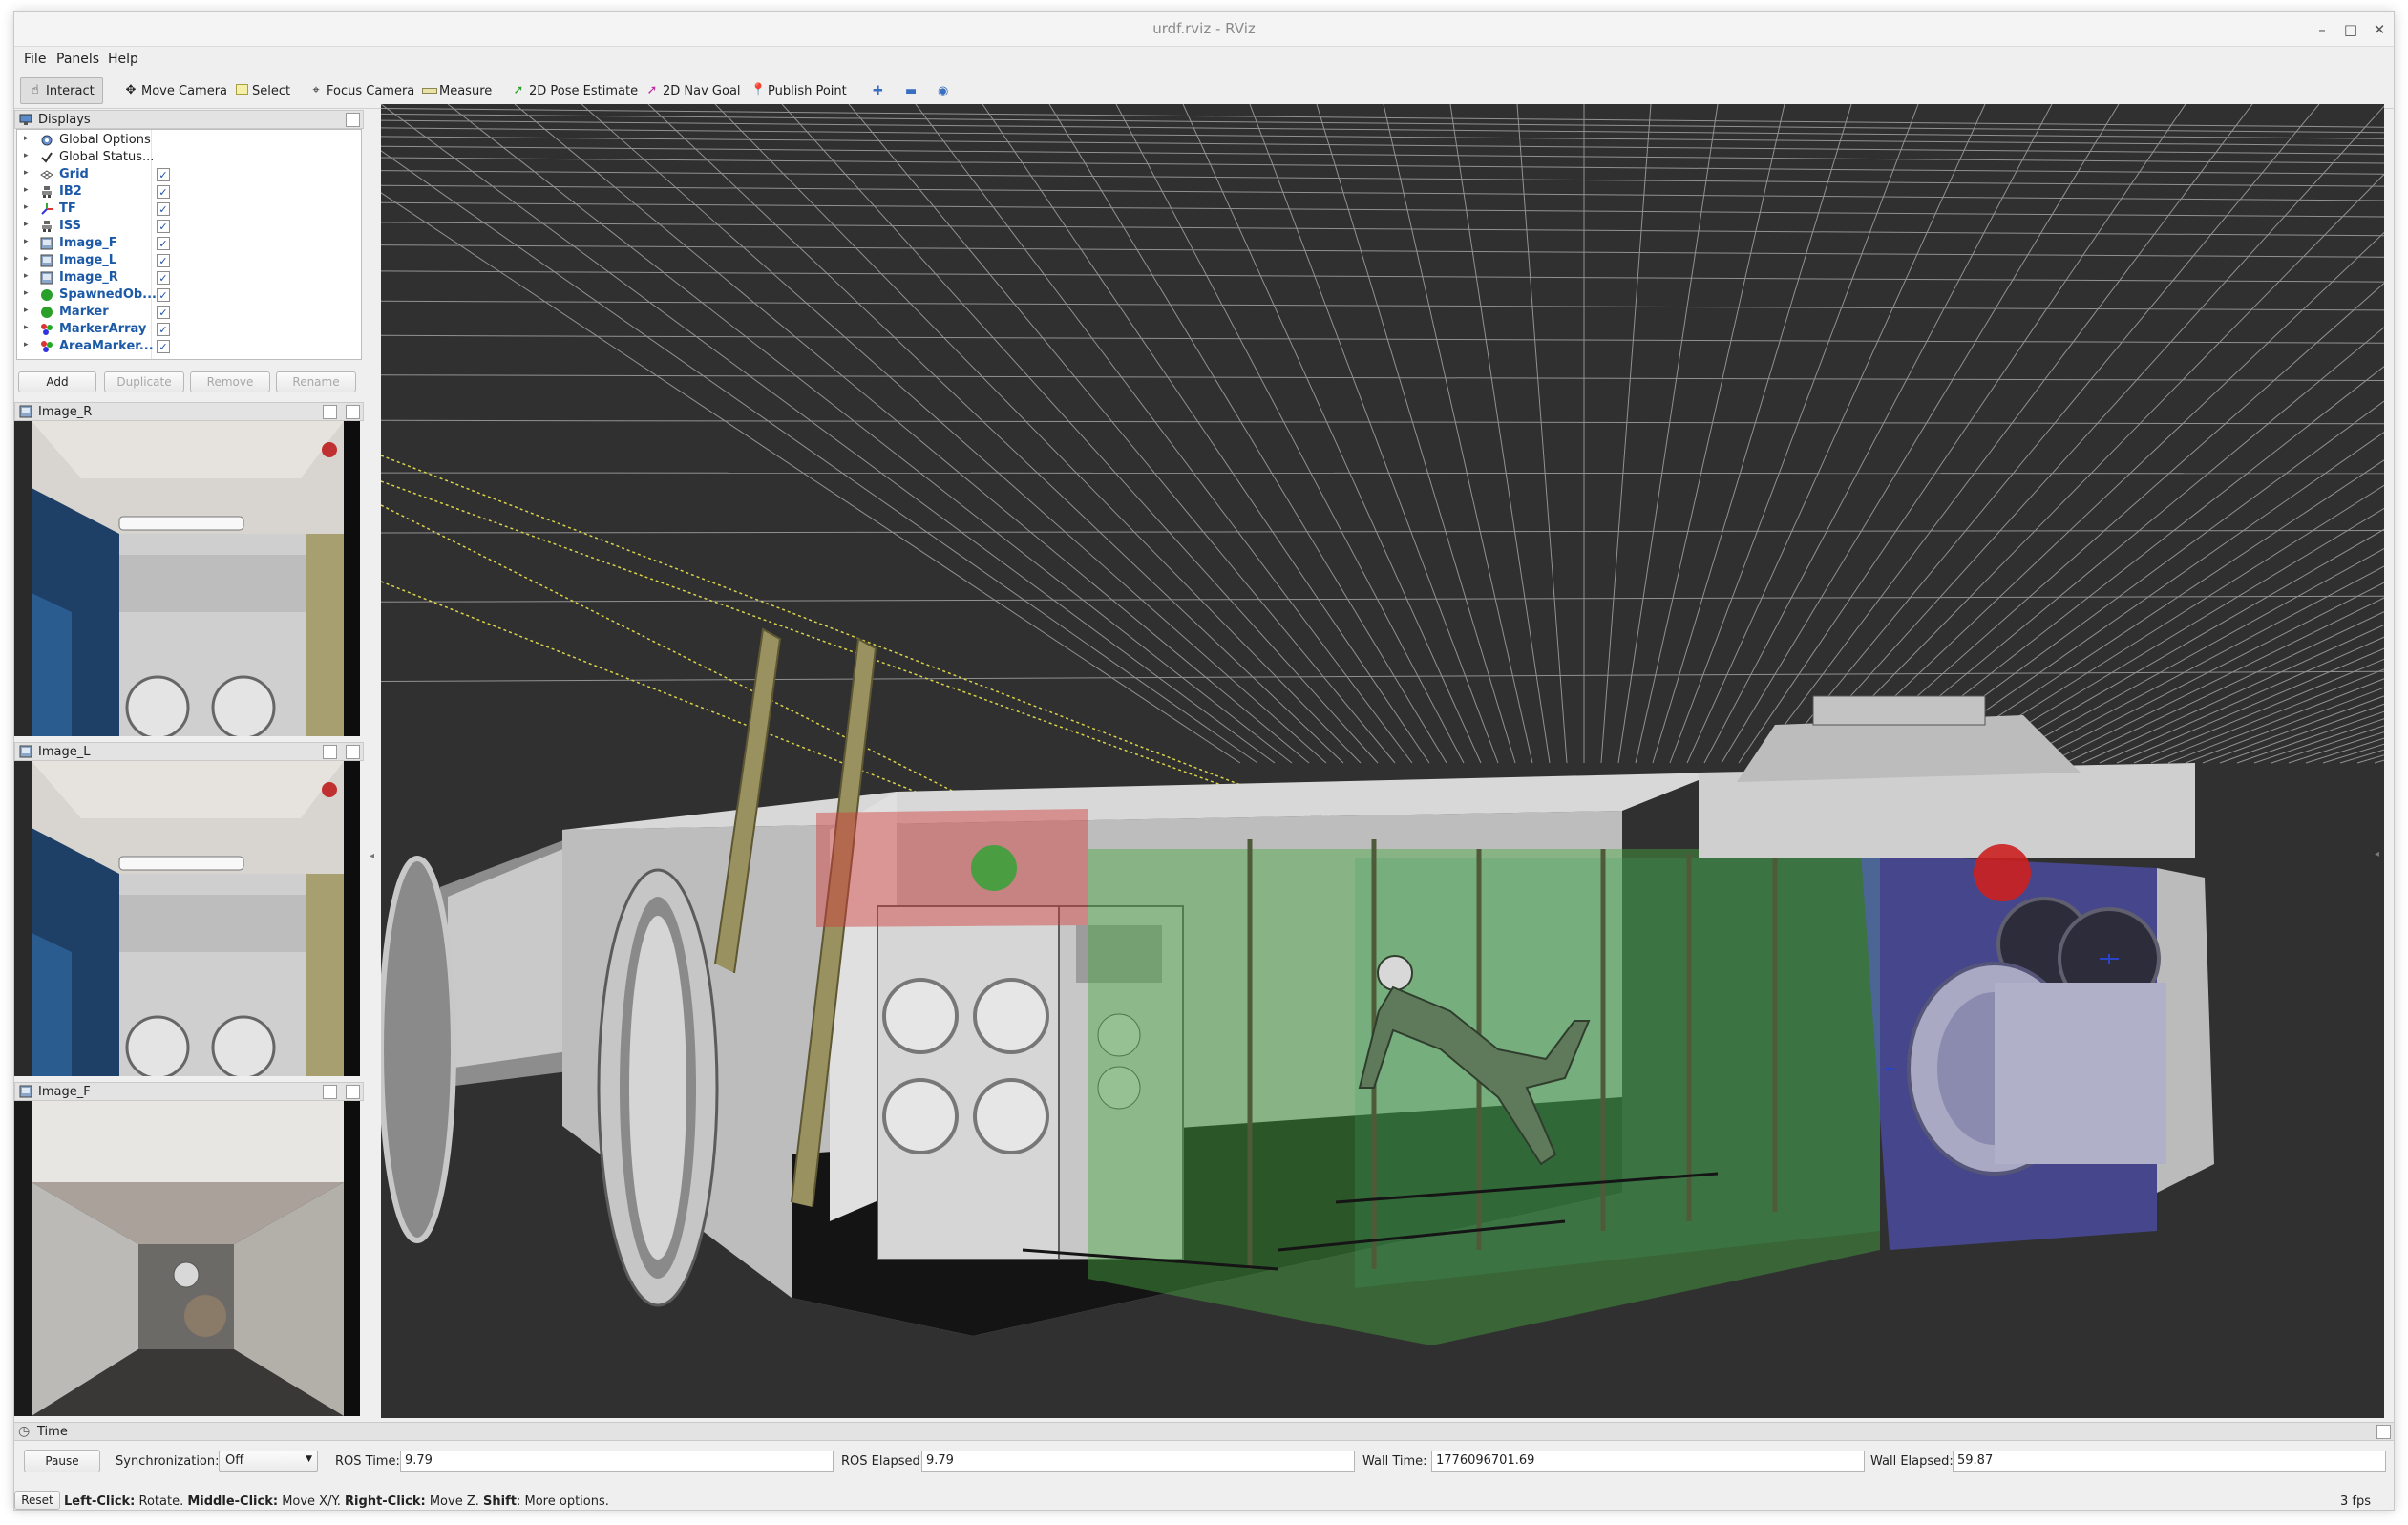  What do you see at coordinates (77, 59) in the screenshot?
I see `menu-panels: Panels` at bounding box center [77, 59].